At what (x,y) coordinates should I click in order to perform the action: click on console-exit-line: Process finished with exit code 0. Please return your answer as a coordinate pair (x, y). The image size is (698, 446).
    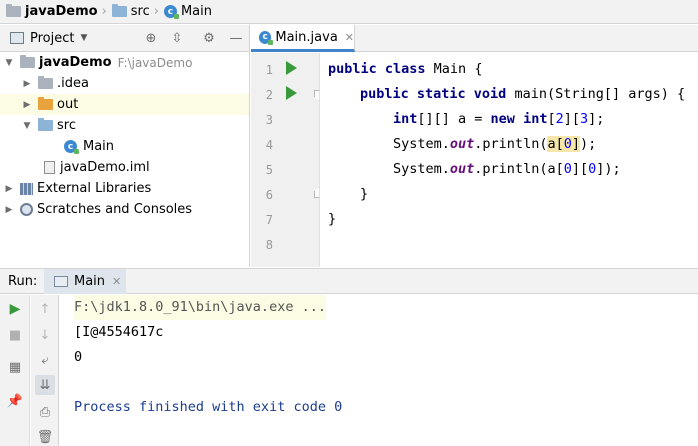
    Looking at the image, I should click on (208, 407).